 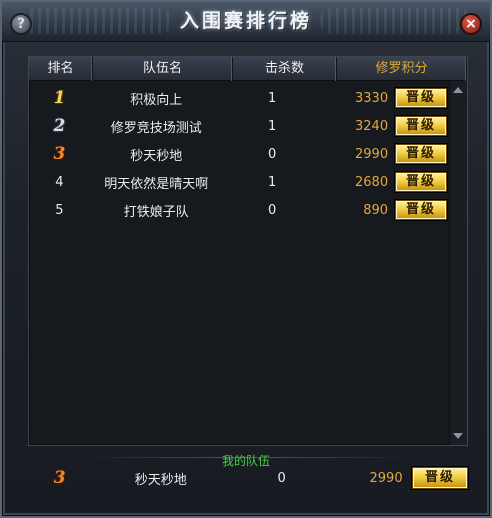 I want to click on my-rank-cell: 3, so click(x=59, y=478).